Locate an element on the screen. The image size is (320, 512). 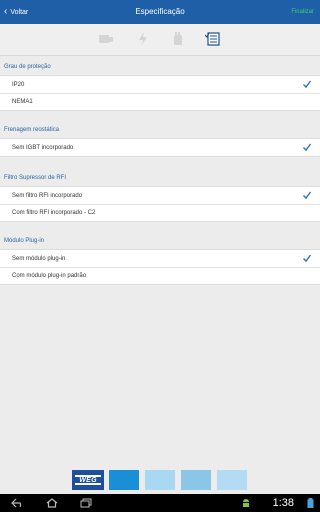
step-specification is located at coordinates (213, 39).